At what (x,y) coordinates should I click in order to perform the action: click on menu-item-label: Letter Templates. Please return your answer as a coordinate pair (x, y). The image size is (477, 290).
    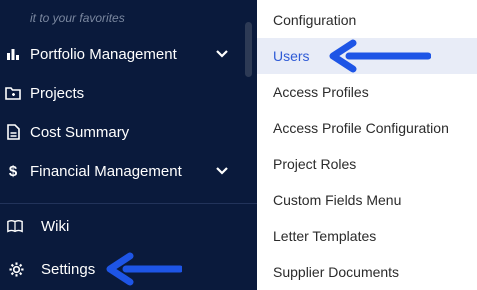
    Looking at the image, I should click on (325, 236).